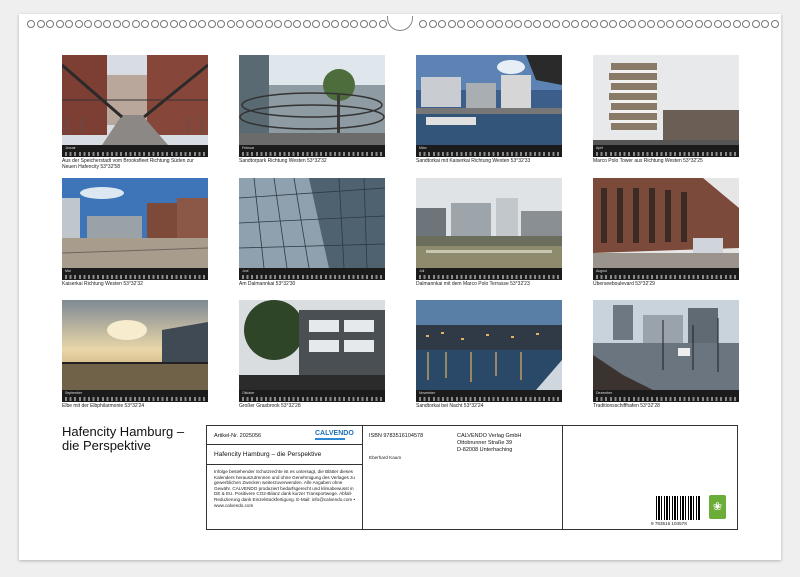 The height and width of the screenshot is (577, 800). I want to click on month-label: Februar, so click(248, 148).